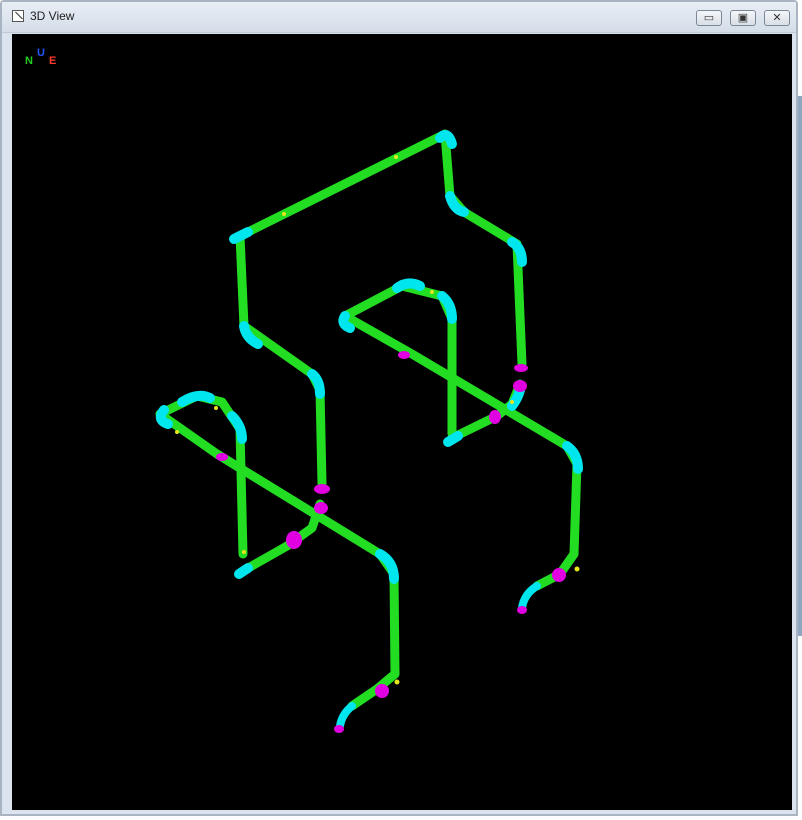  What do you see at coordinates (399, 17) in the screenshot?
I see `title-bar: 3D View ▭ ▣ ✕` at bounding box center [399, 17].